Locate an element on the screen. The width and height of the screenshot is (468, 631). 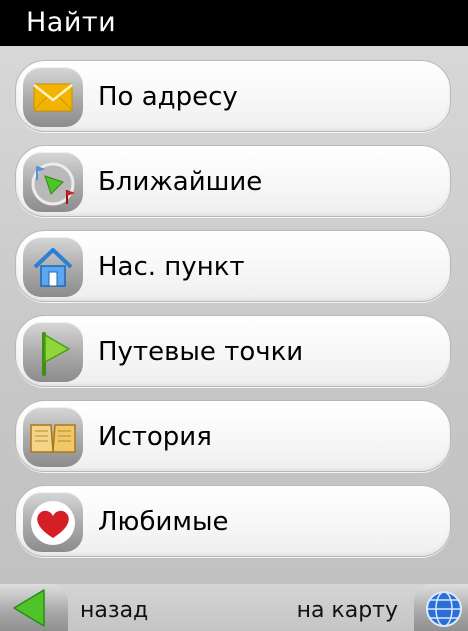
menu-button-settlement: Нас. пункт is located at coordinates (233, 266).